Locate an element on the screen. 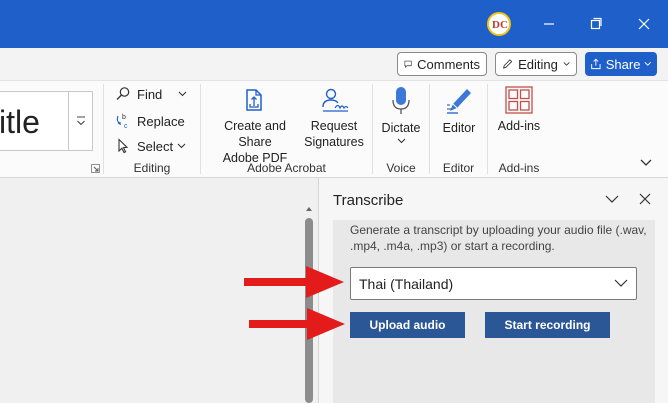 The image size is (668, 403). find-label: Find is located at coordinates (150, 94).